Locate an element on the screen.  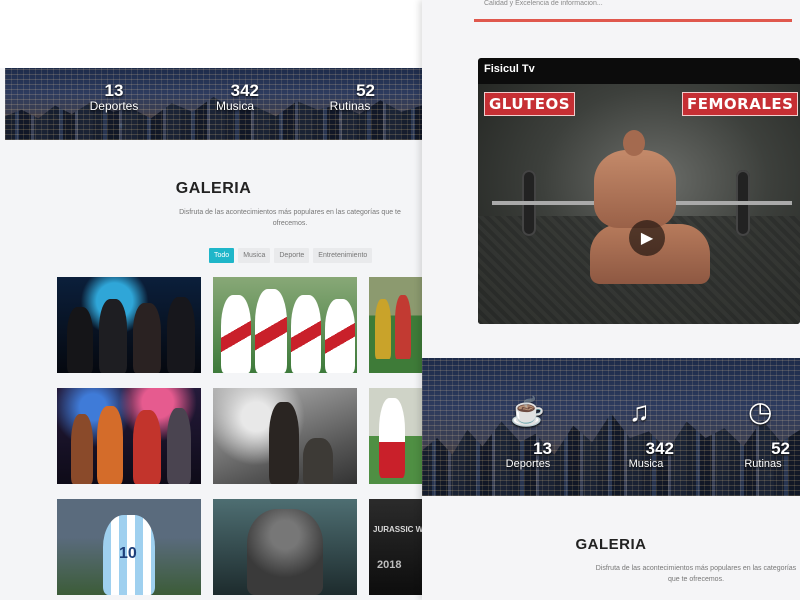
sign-femorales: FEMORALES is located at coordinates (740, 104).